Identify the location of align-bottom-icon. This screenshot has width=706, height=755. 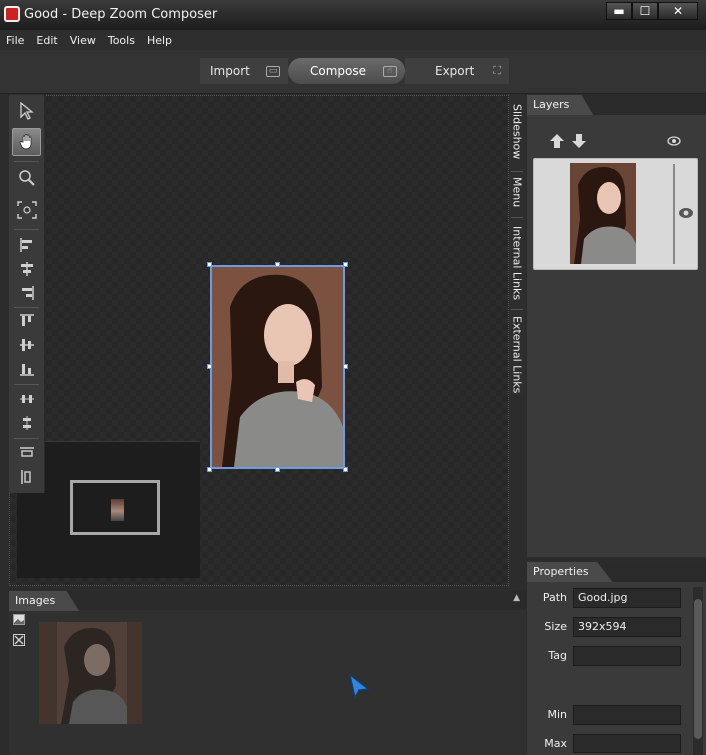
(26, 369).